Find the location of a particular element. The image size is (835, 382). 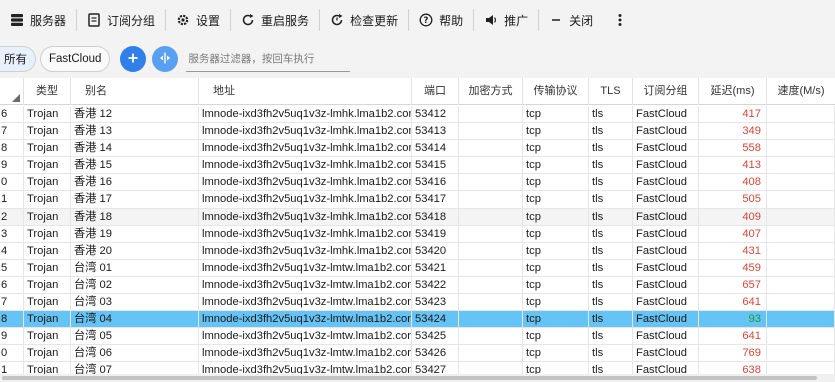

promote-button: 推广 is located at coordinates (506, 20).